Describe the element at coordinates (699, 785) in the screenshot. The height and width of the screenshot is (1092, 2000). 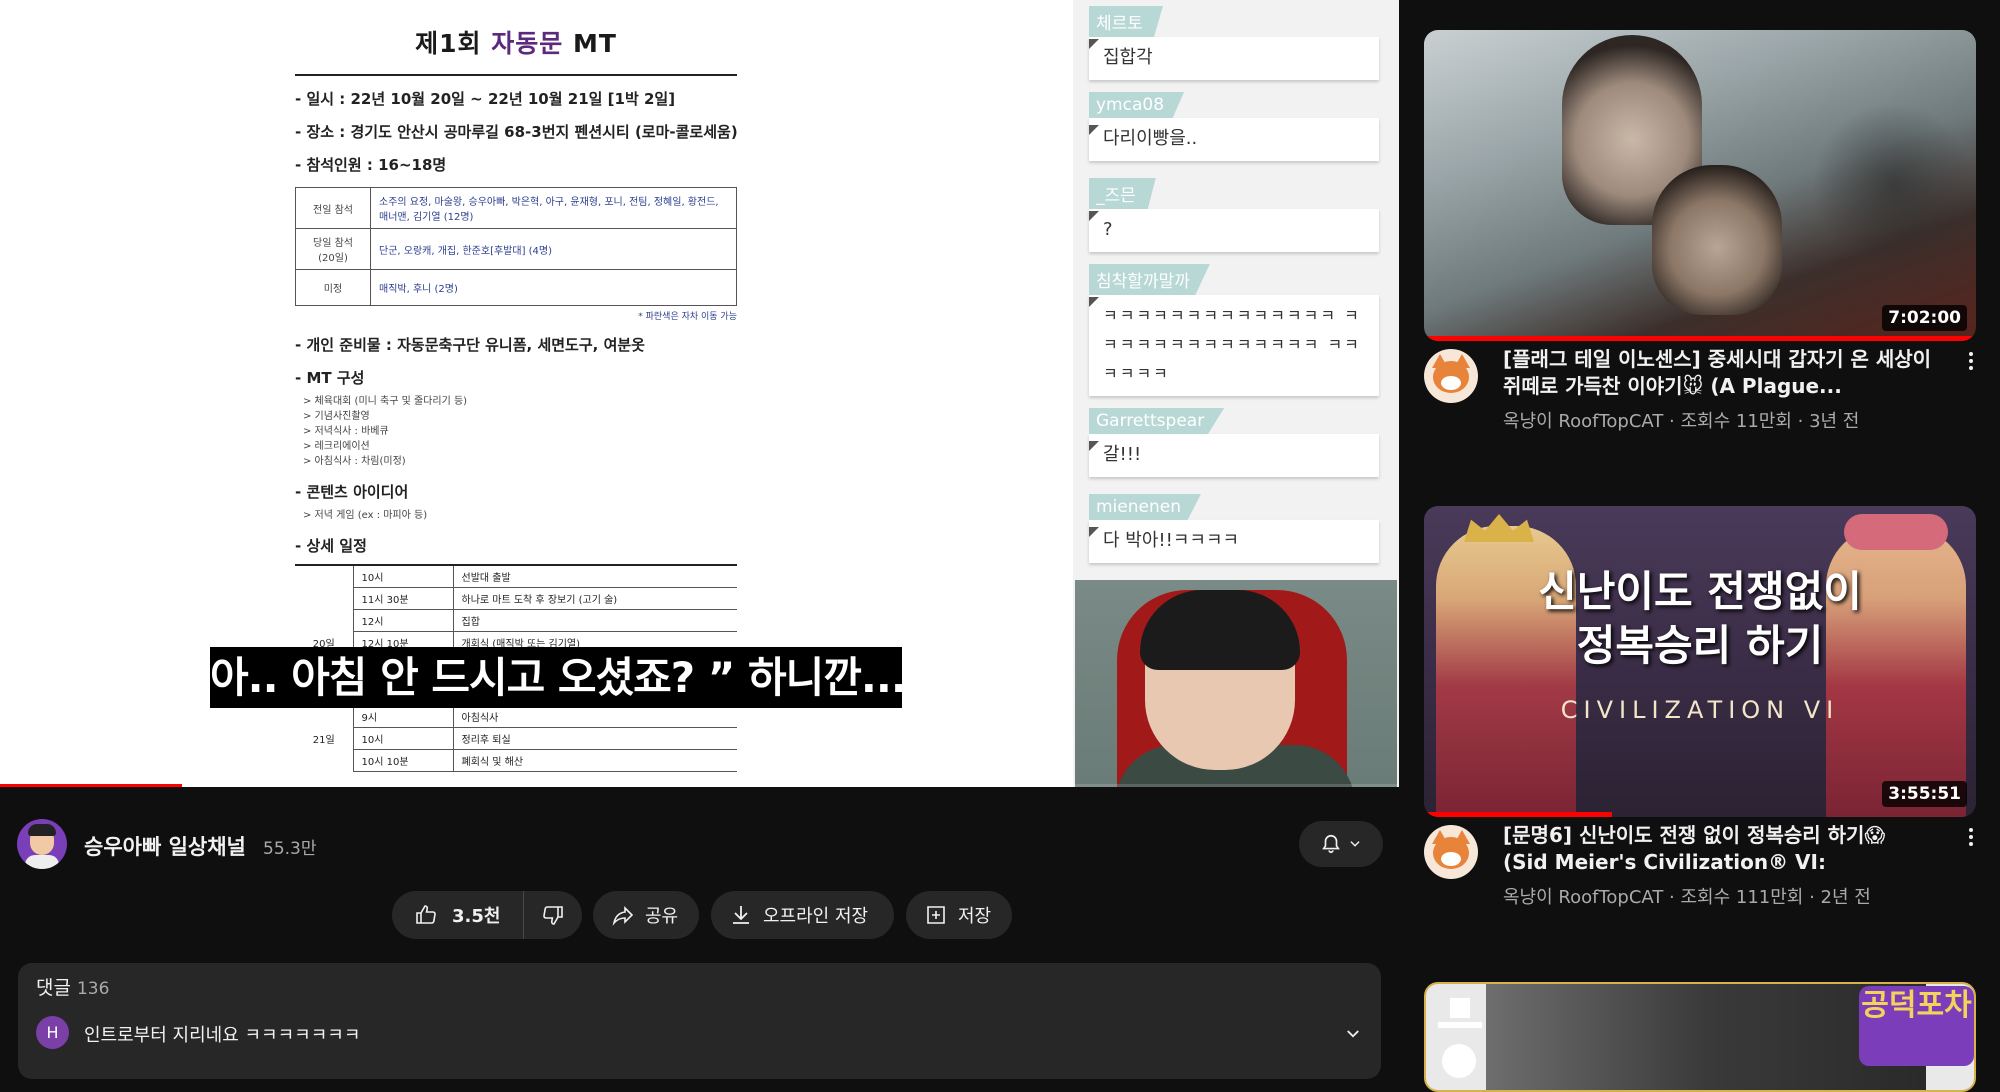
I see `video-progress-bar` at that location.